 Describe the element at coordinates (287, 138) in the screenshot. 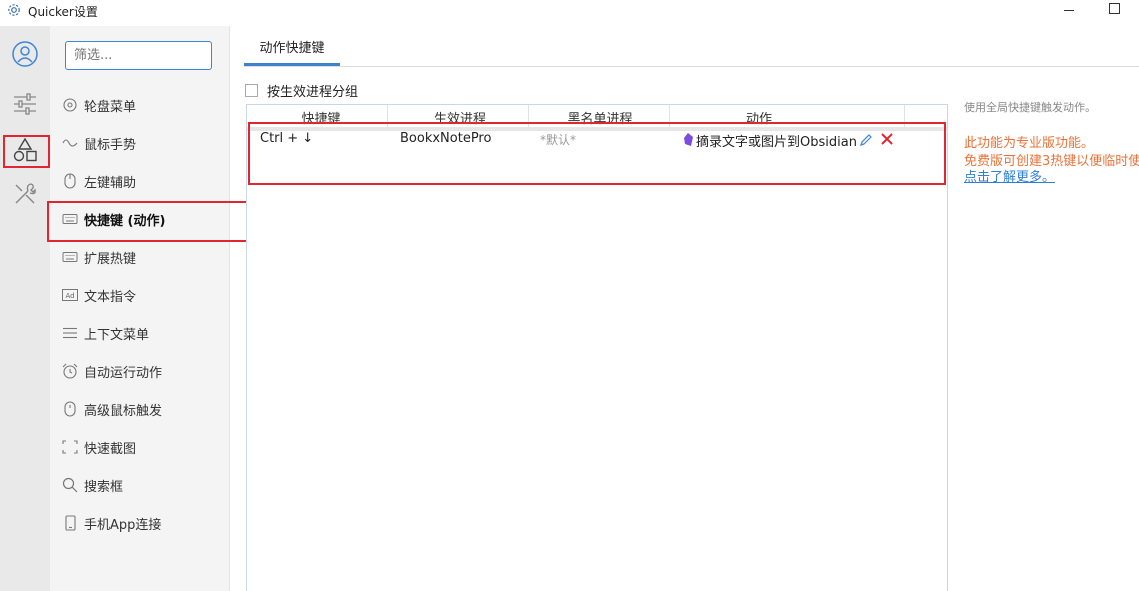

I see `hotkey-cell: Ctrl + ↓` at that location.